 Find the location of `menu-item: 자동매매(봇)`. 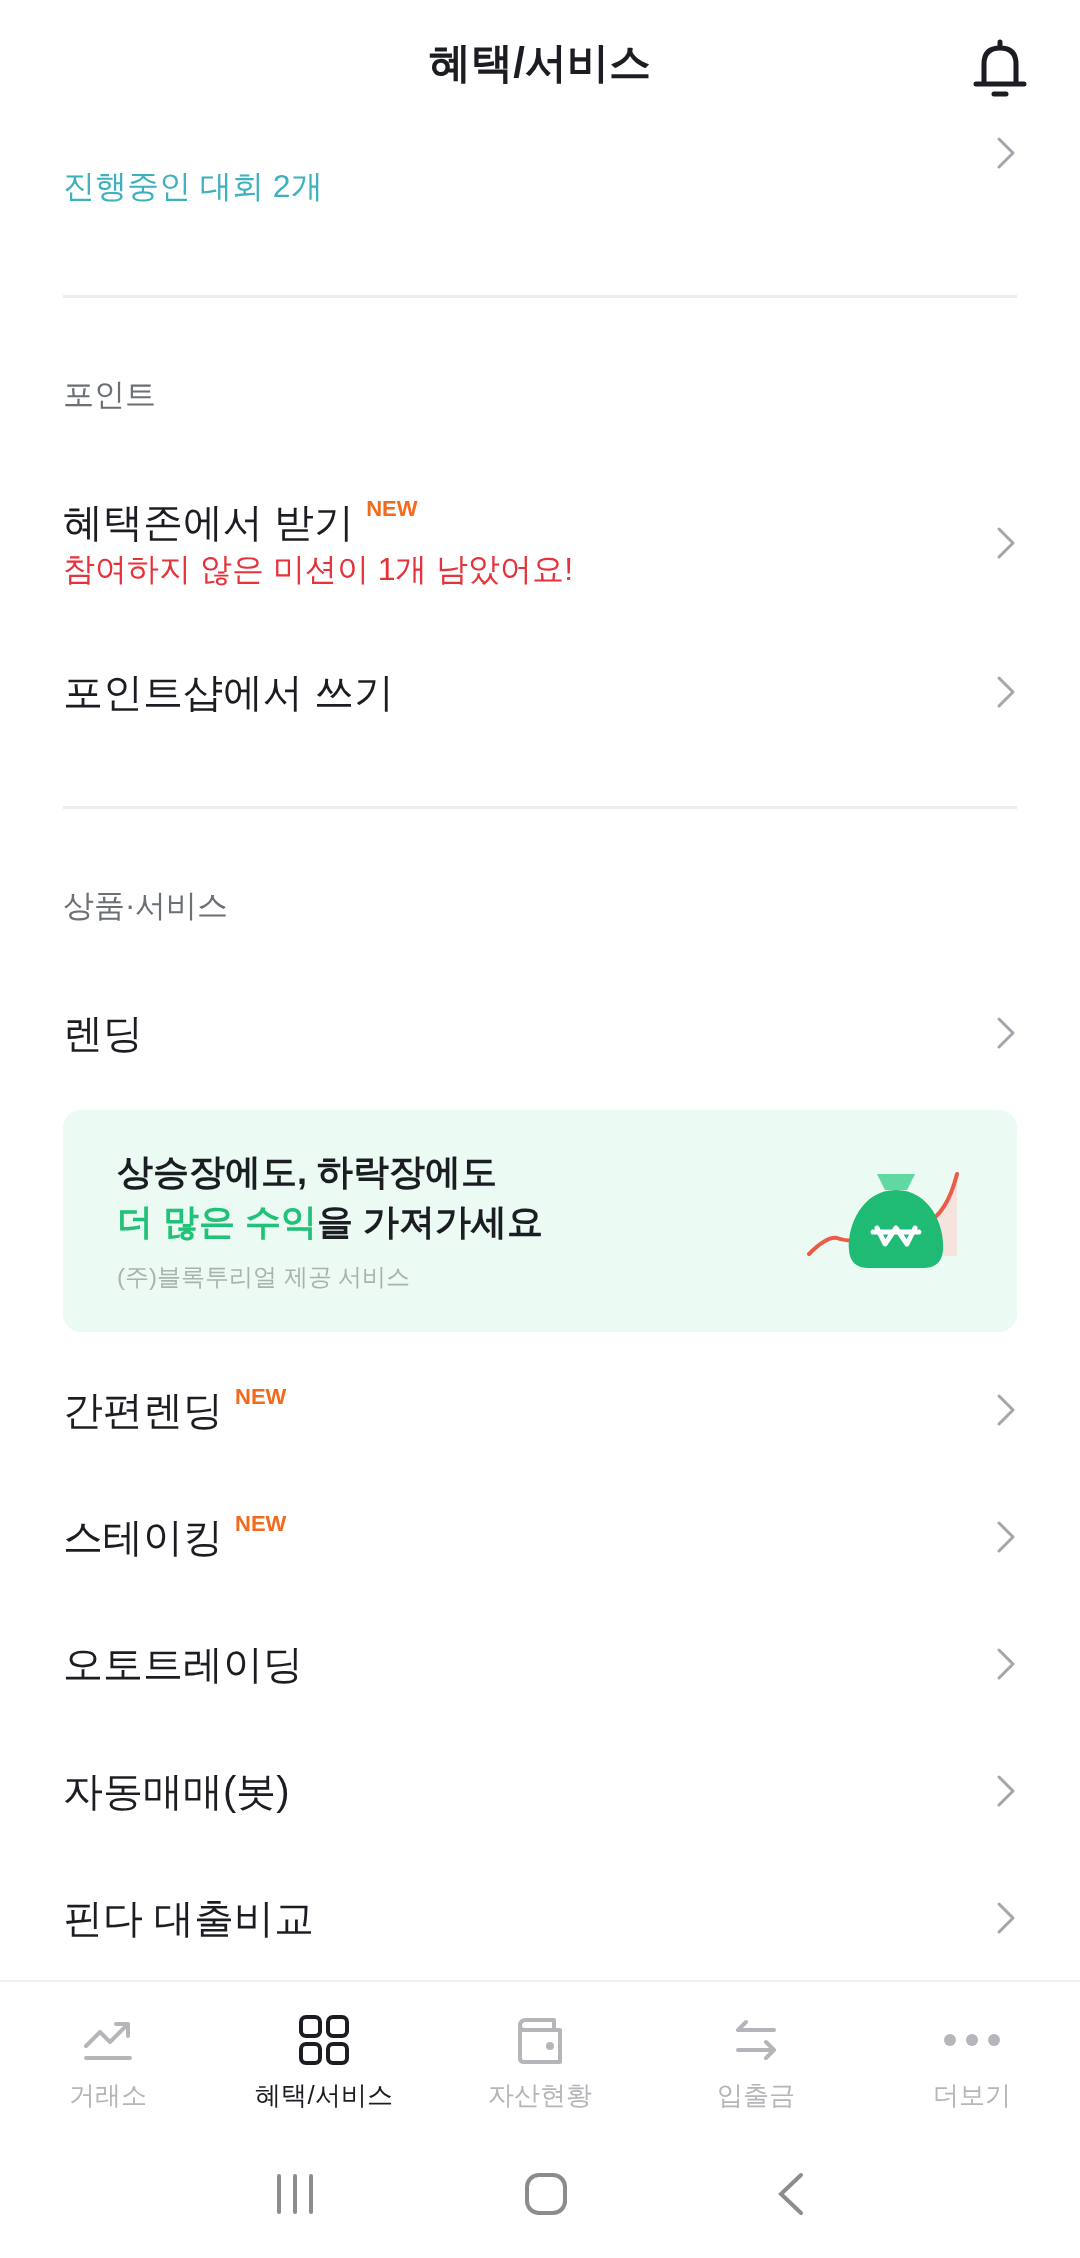

menu-item: 자동매매(봇) is located at coordinates (540, 1790).